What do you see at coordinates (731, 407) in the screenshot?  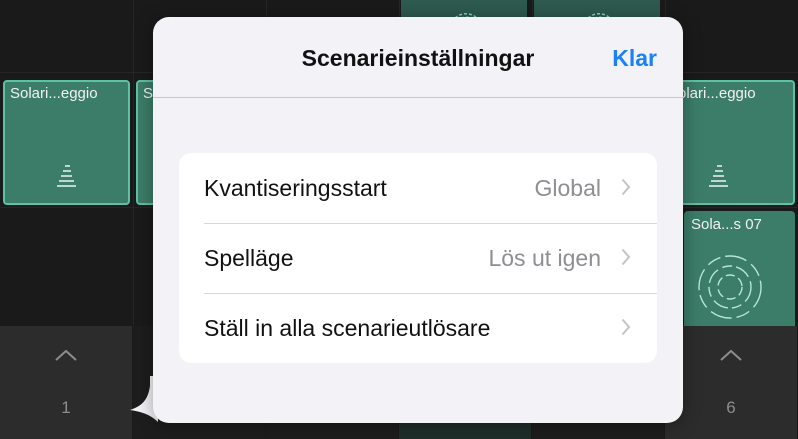 I see `scene-number: 6` at bounding box center [731, 407].